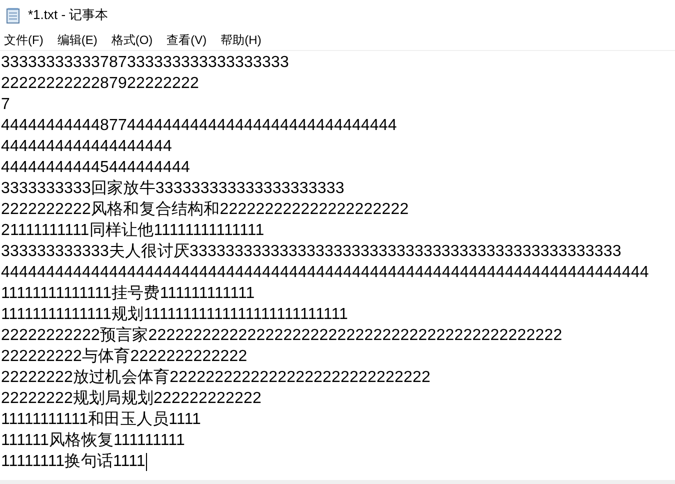 Image resolution: width=675 pixels, height=484 pixels. I want to click on text-line: 21111111111同样让他11111111111111, so click(132, 230).